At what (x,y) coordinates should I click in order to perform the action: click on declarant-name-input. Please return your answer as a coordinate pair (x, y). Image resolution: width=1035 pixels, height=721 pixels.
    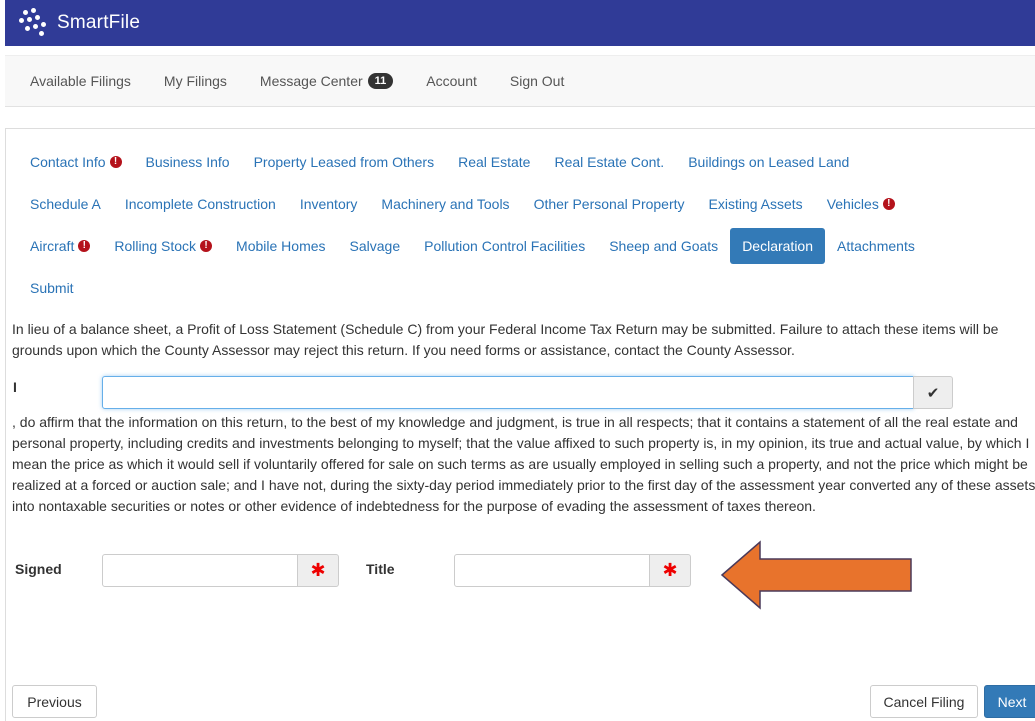
    Looking at the image, I should click on (508, 392).